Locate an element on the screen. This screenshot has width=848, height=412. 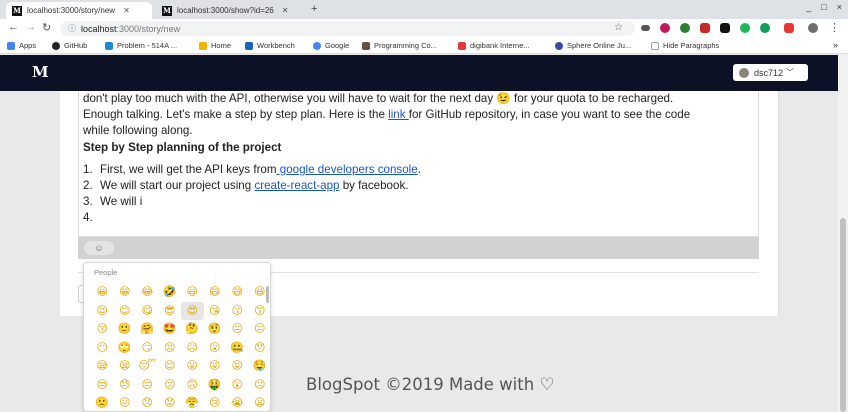
emoji-option: 😛 is located at coordinates (192, 366).